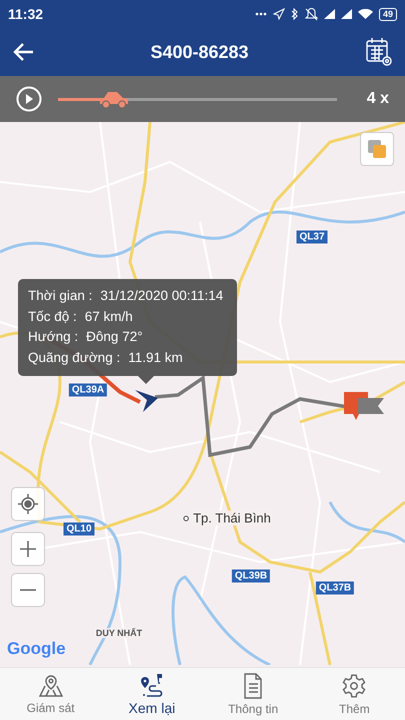 The width and height of the screenshot is (405, 720). What do you see at coordinates (260, 14) in the screenshot?
I see `more-dots-icon` at bounding box center [260, 14].